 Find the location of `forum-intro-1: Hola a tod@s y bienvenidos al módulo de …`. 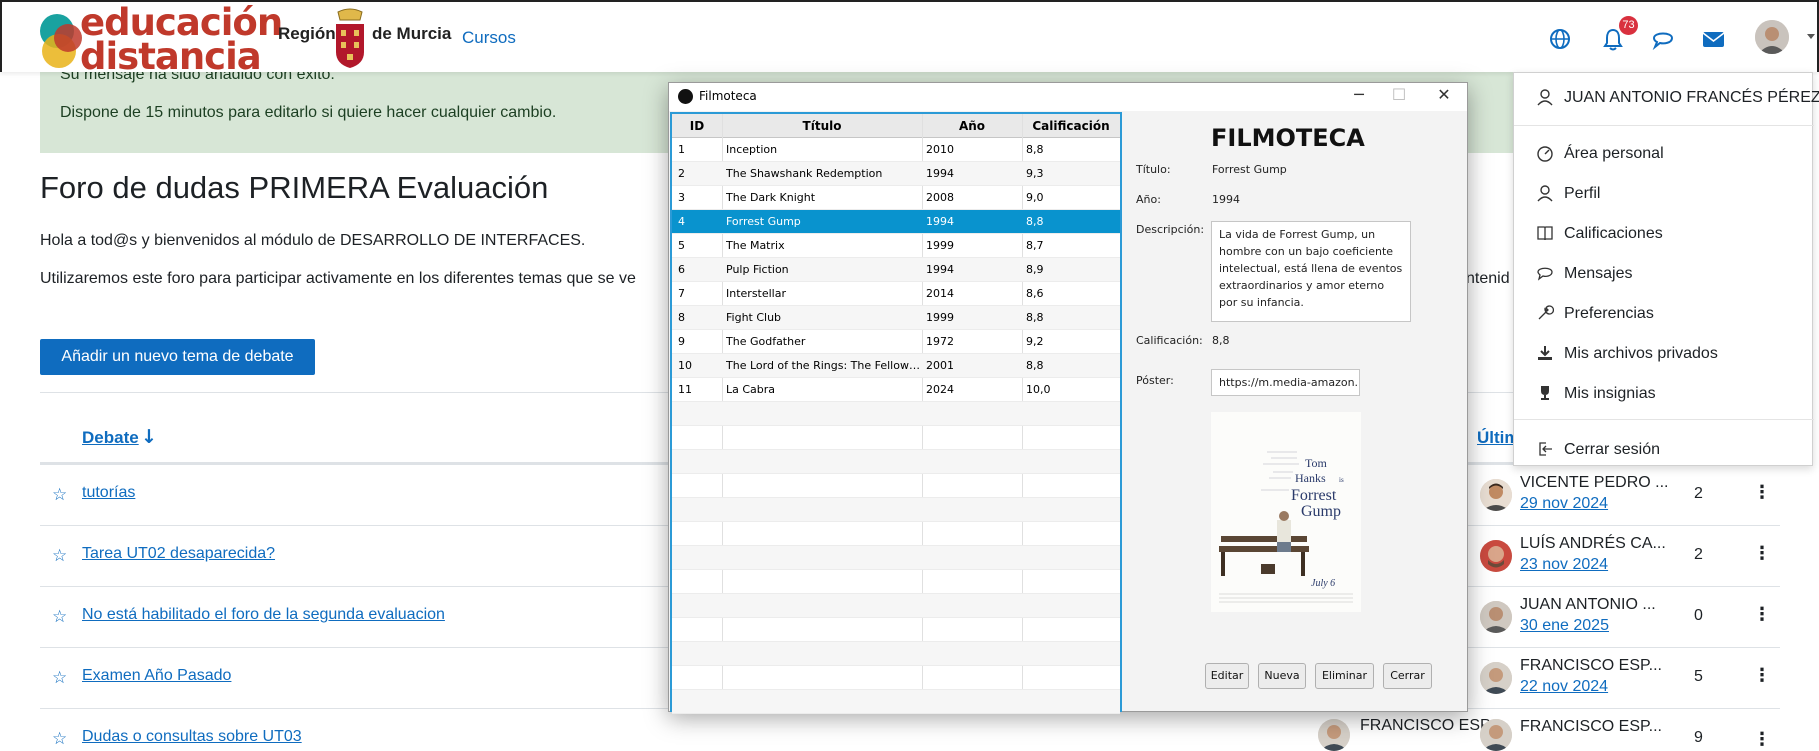

forum-intro-1: Hola a tod@s y bienvenidos al módulo de … is located at coordinates (313, 240).